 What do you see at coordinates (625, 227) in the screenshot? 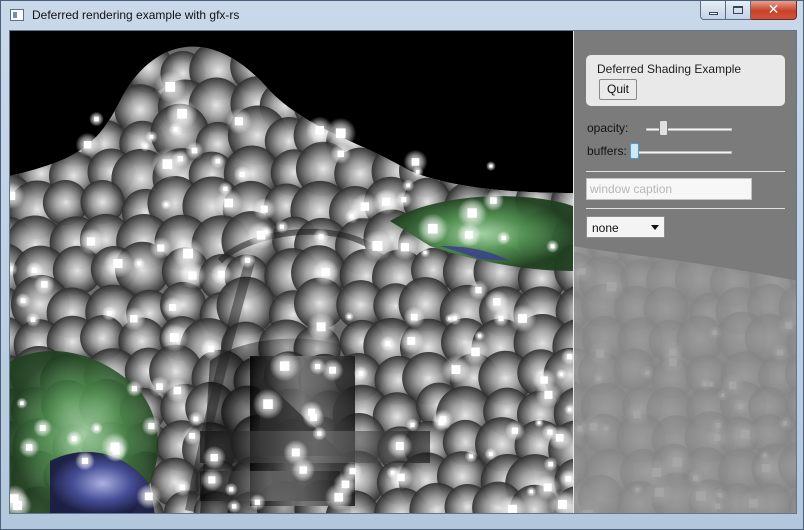
I see `buffer-mode-dropdown: none` at bounding box center [625, 227].